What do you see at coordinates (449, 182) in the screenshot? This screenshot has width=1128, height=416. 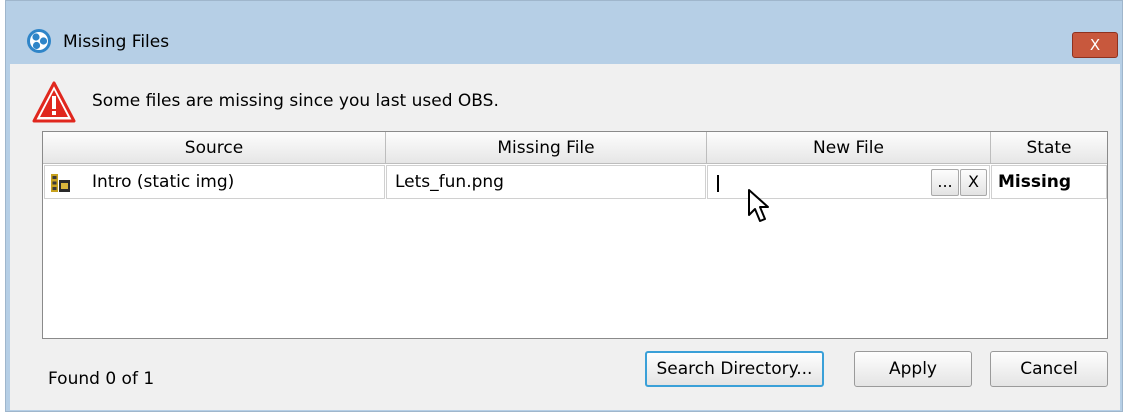 I see `missing-file-name: Lets_fun.png` at bounding box center [449, 182].